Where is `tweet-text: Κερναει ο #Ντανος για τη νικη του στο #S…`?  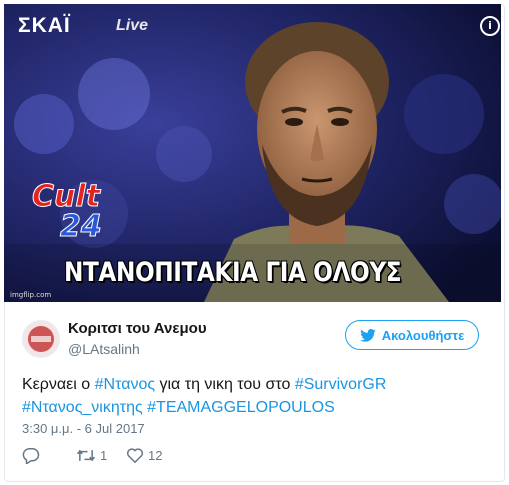 tweet-text: Κερναει ο #Ντανος για τη νικη του στο #S… is located at coordinates (252, 396).